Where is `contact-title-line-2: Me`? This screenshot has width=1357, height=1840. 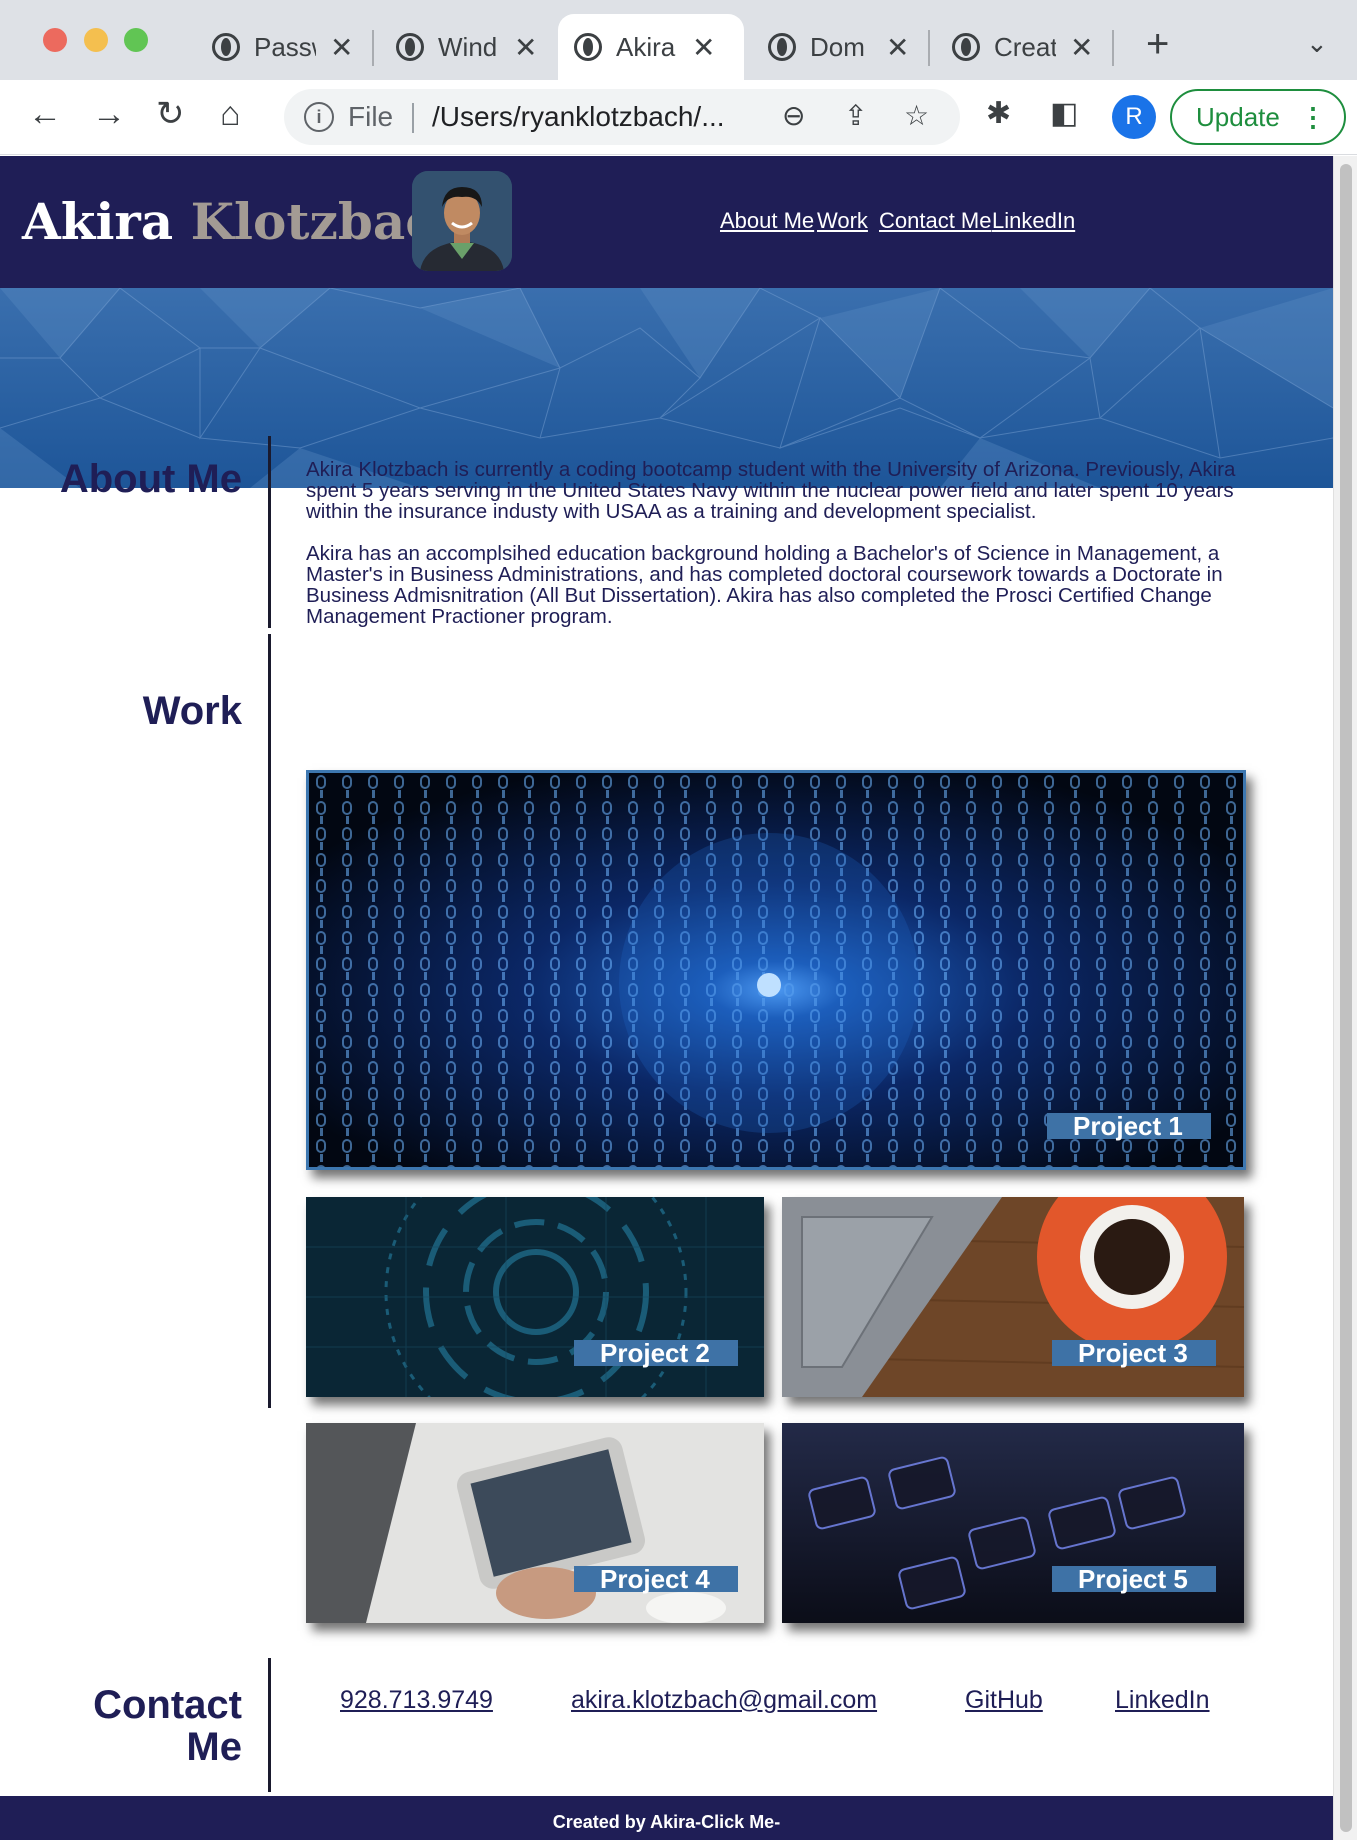
contact-title-line-2: Me is located at coordinates (214, 1747).